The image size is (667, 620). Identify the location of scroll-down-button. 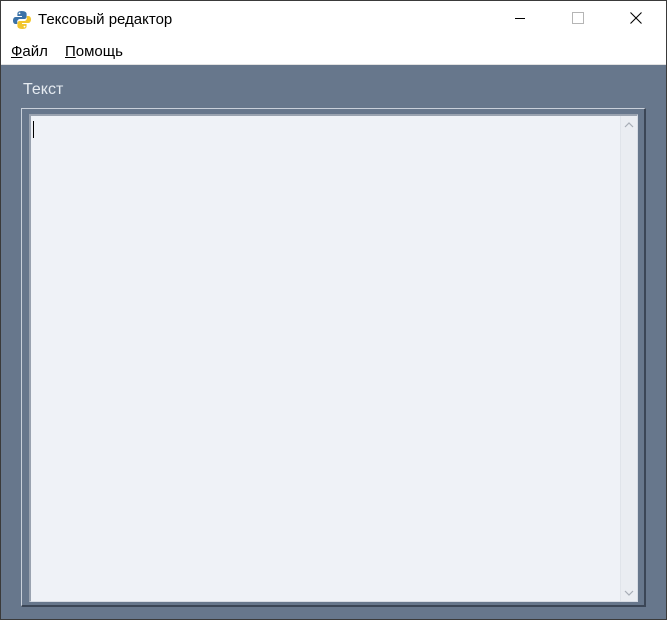
(629, 592).